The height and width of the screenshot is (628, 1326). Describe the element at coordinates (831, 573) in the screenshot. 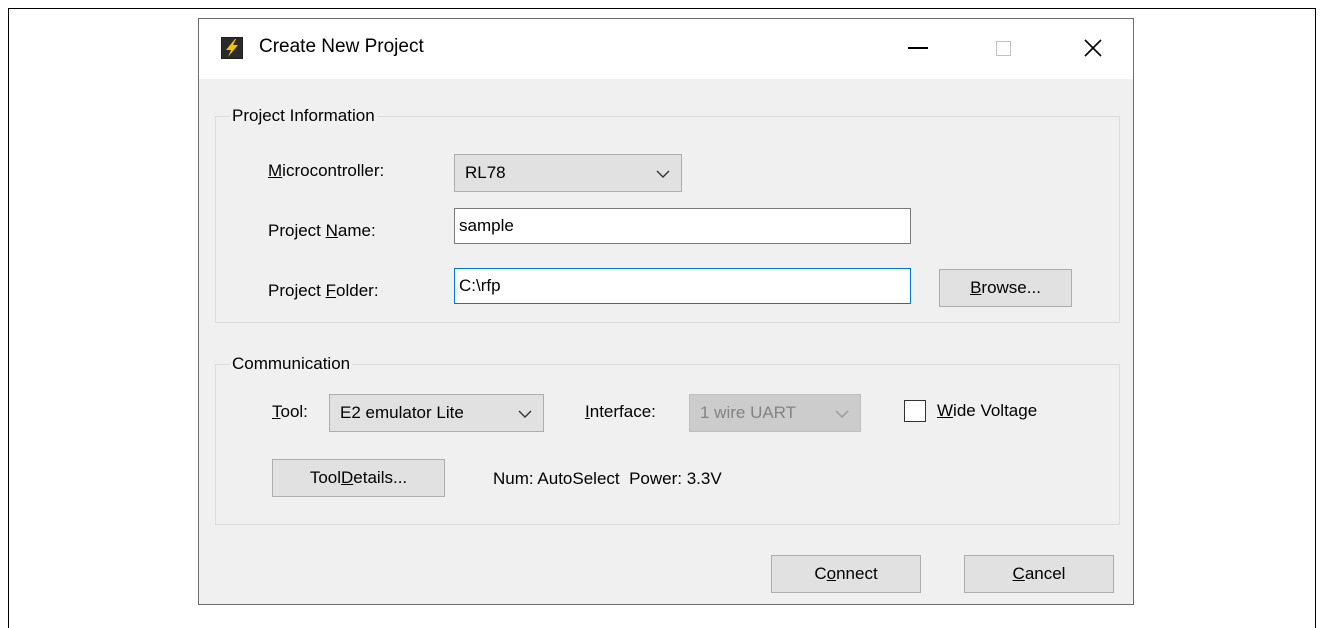

I see `connect-button-mnemonic: o` at that location.